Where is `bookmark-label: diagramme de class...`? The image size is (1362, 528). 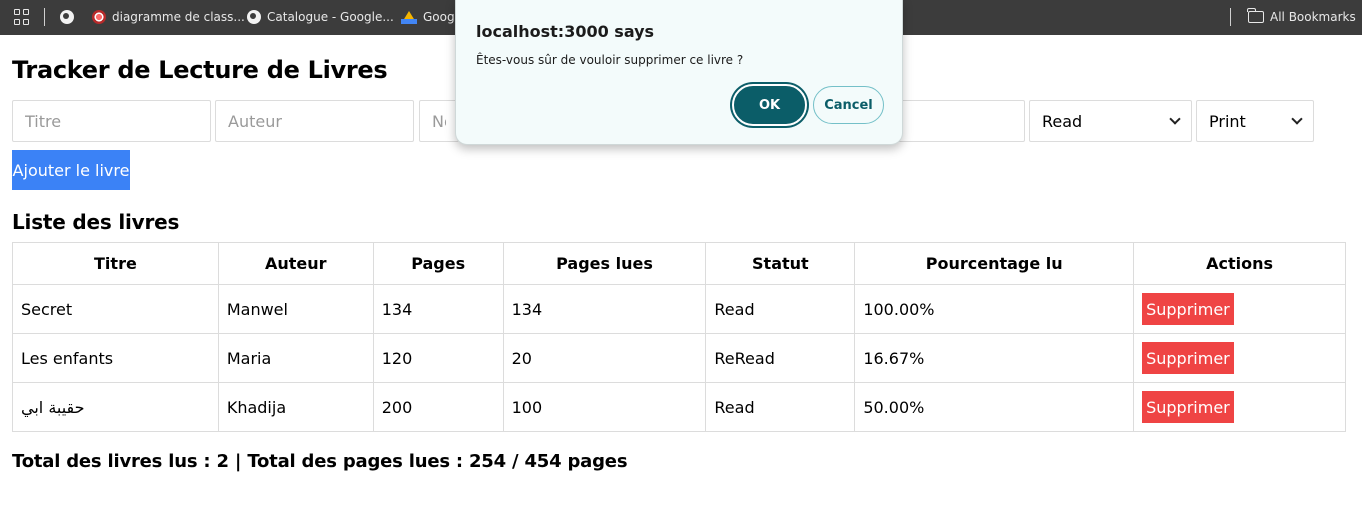
bookmark-label: diagramme de class... is located at coordinates (178, 17).